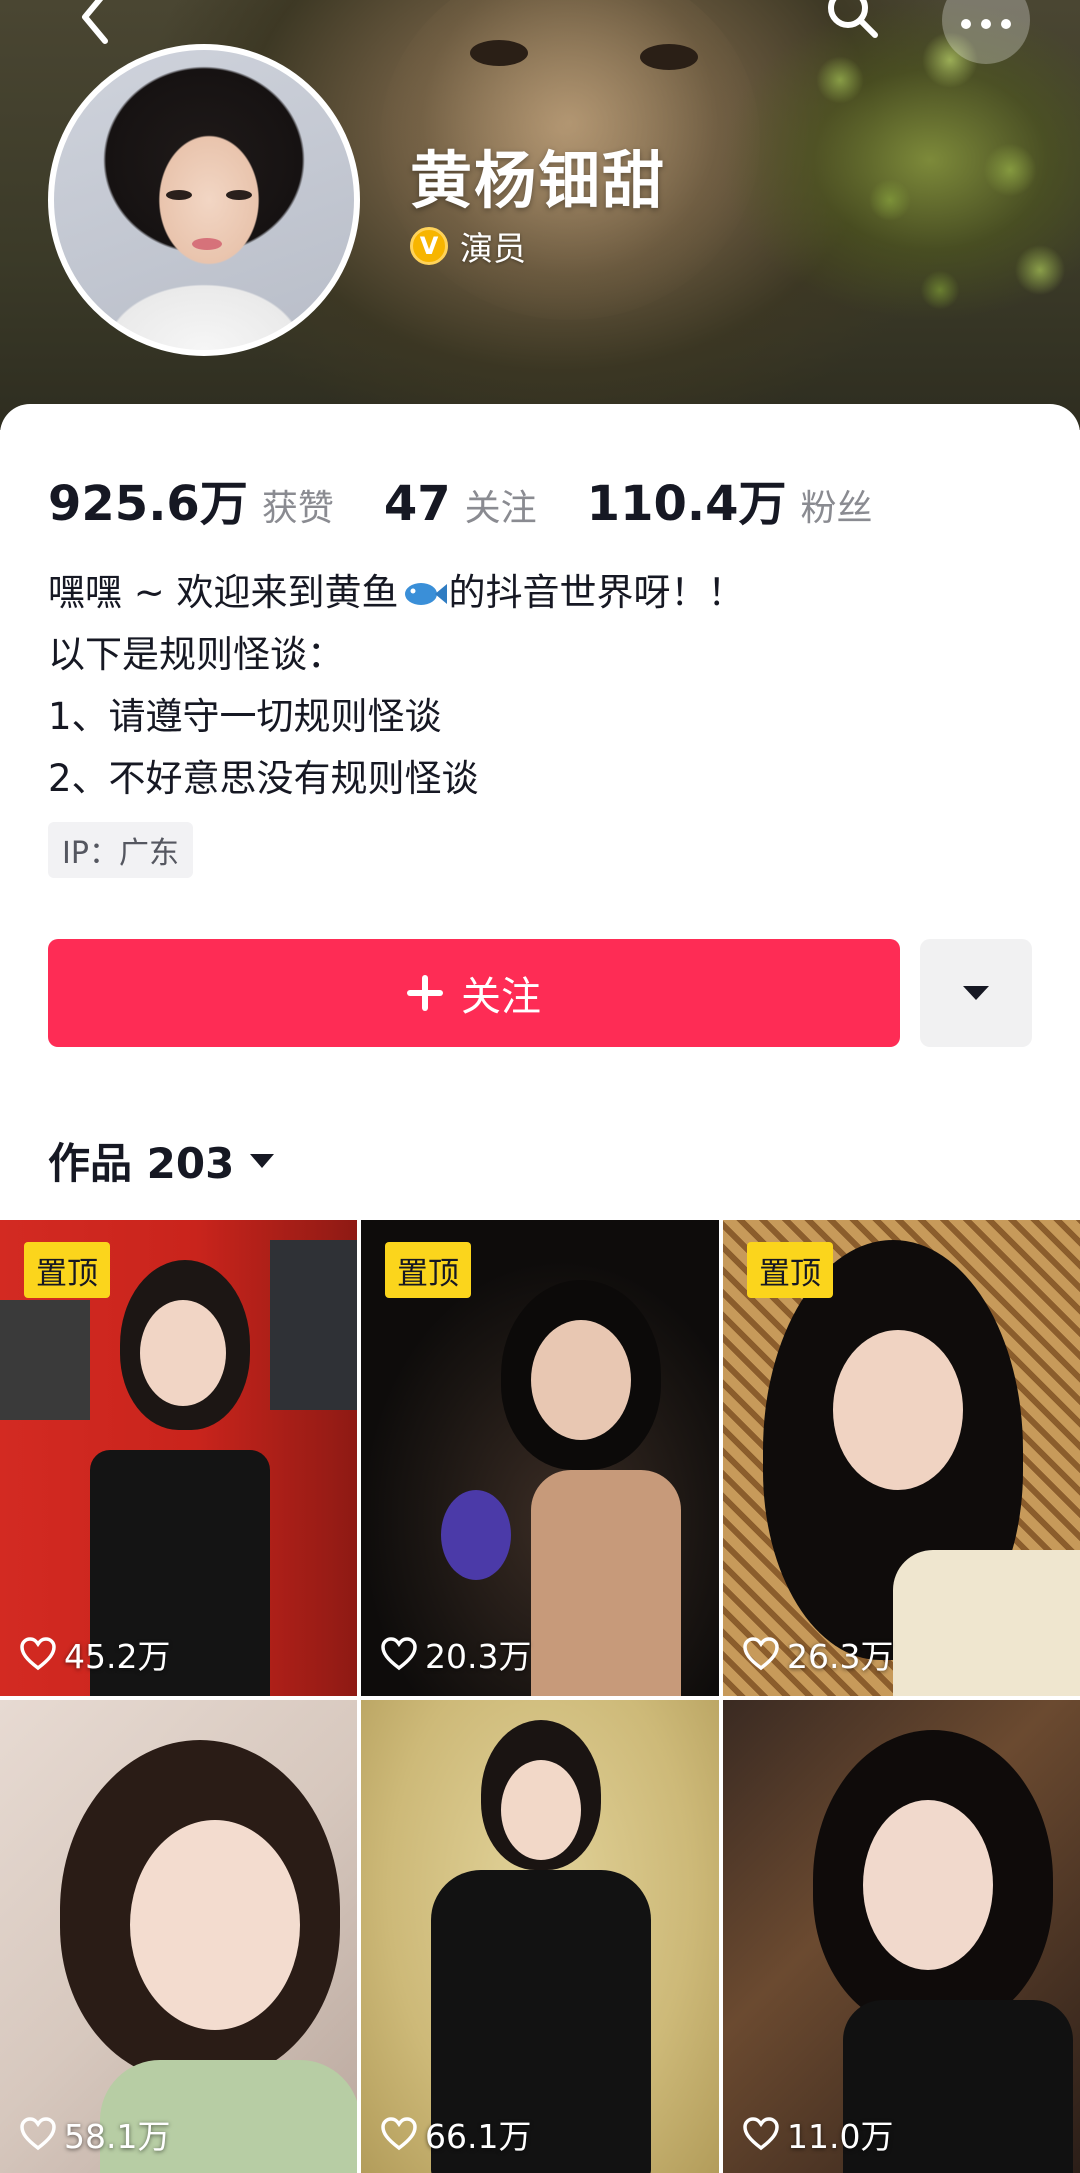 This screenshot has height=2173, width=1080. I want to click on recommend-dropdown-button, so click(976, 993).